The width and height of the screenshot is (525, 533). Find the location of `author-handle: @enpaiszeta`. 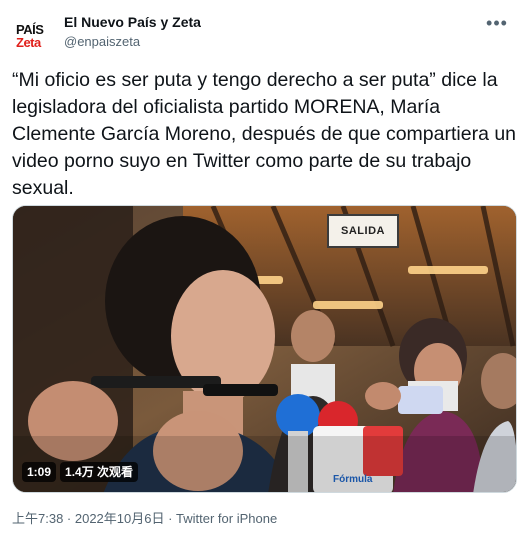

author-handle: @enpaiszeta is located at coordinates (102, 41).